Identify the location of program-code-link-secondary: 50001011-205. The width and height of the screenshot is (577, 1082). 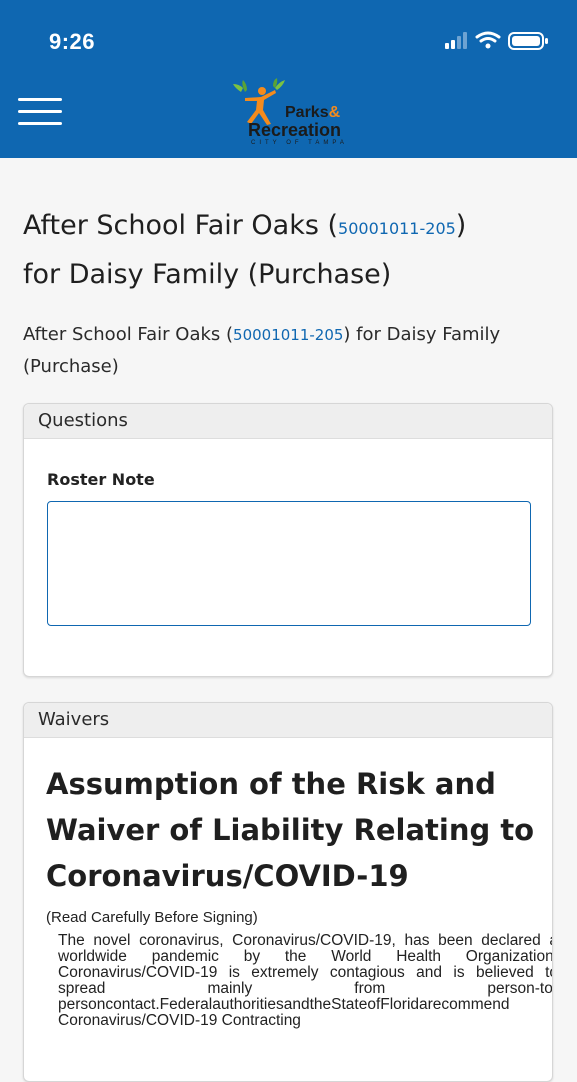
(288, 335).